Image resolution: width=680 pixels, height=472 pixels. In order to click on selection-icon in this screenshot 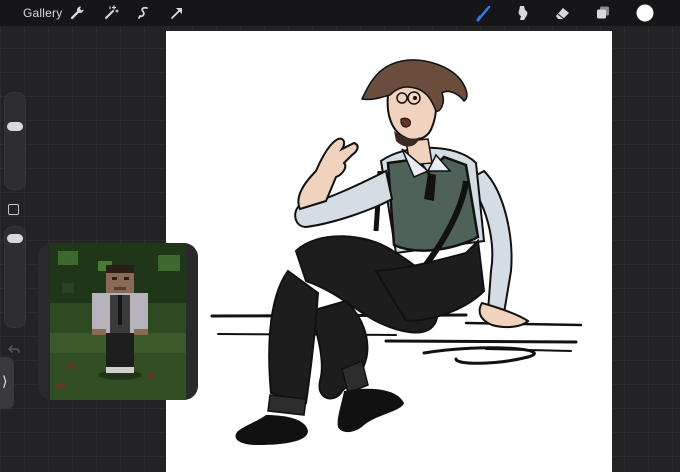, I will do `click(144, 13)`.